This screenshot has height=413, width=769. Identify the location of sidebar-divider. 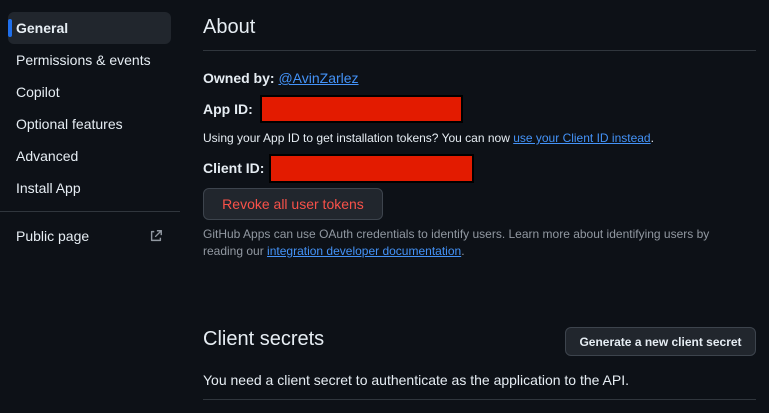
(90, 211).